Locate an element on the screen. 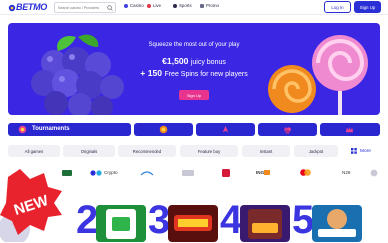 This screenshot has height=243, width=388. filter-jackpot: Jackpot is located at coordinates (316, 151).